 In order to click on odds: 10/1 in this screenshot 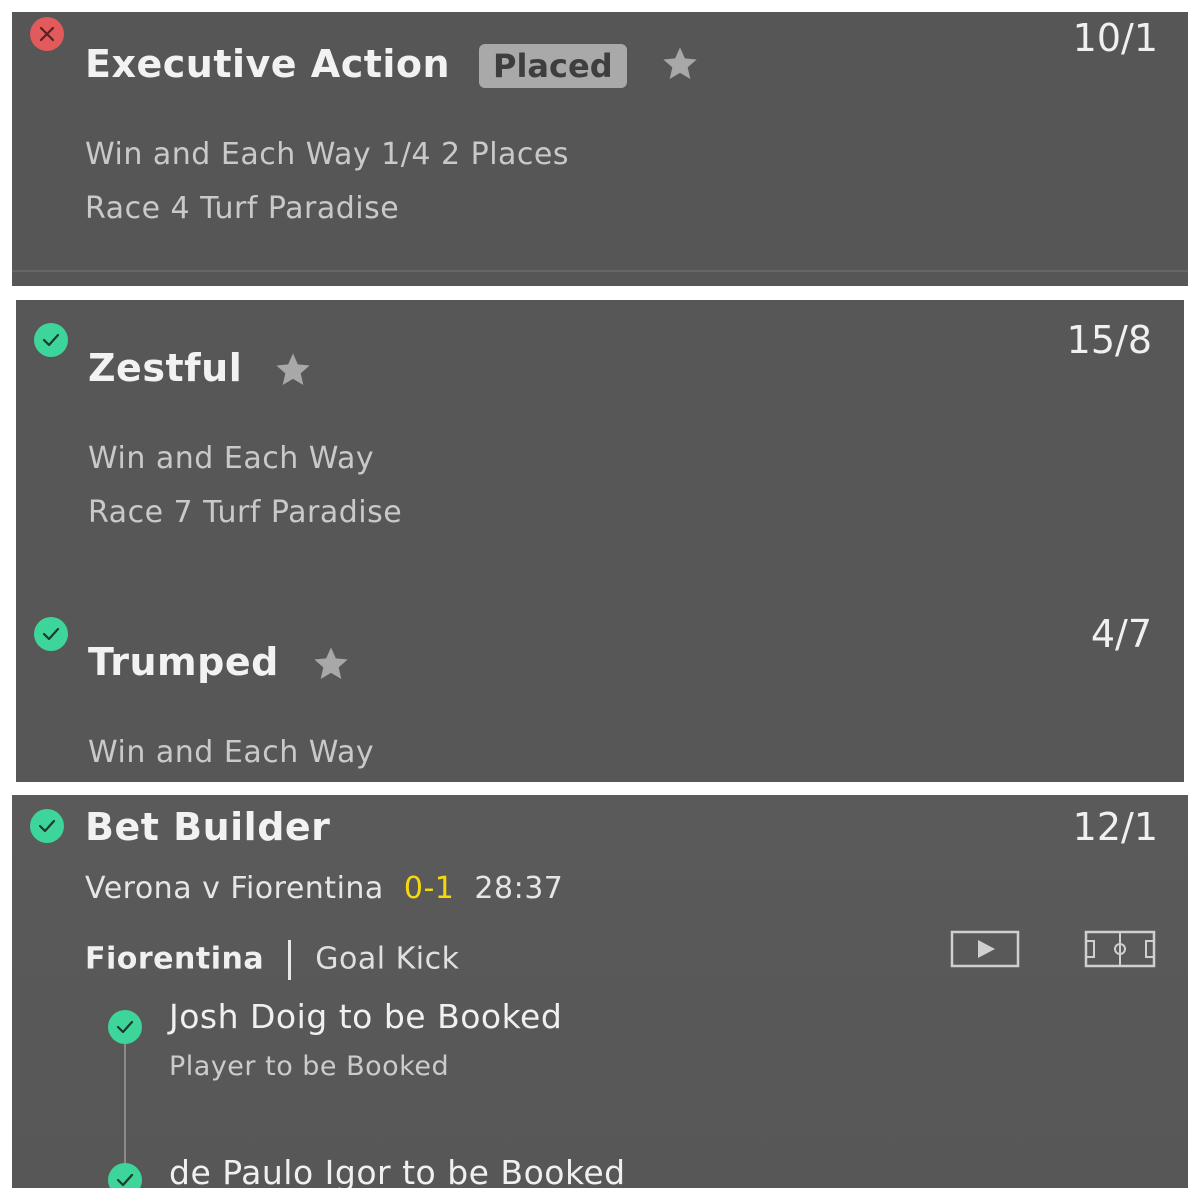, I will do `click(1115, 38)`.